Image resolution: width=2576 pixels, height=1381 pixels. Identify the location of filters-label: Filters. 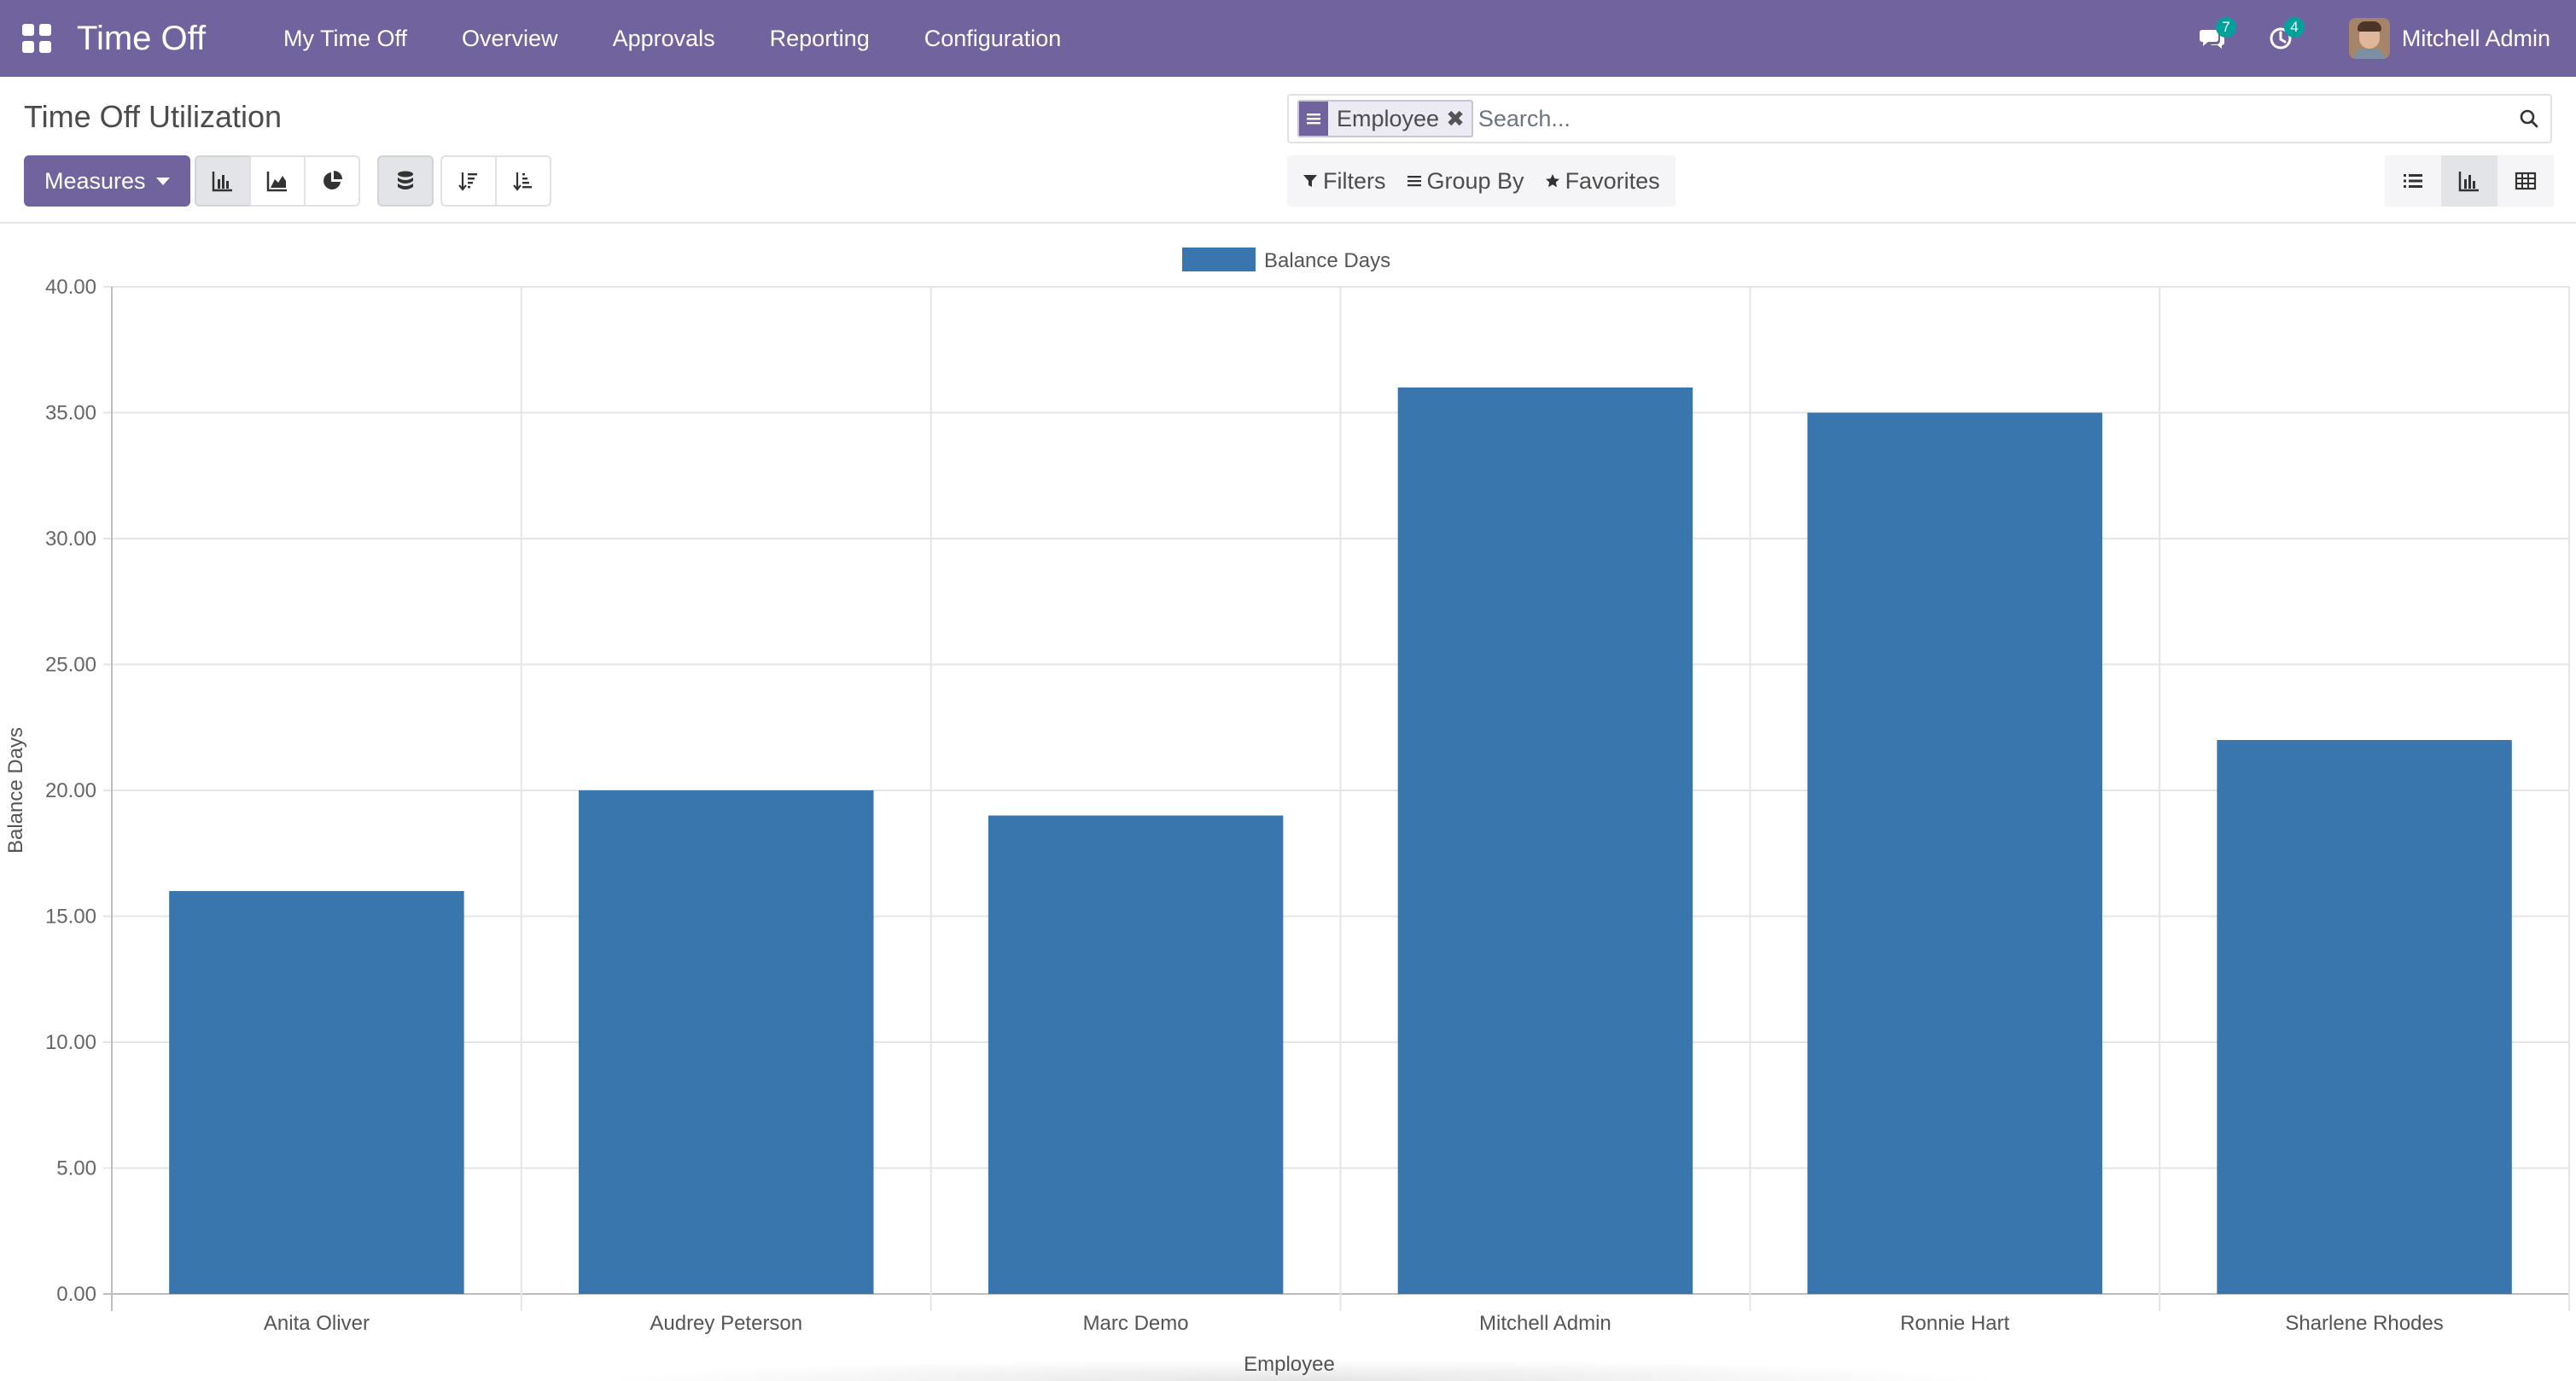
(1354, 180).